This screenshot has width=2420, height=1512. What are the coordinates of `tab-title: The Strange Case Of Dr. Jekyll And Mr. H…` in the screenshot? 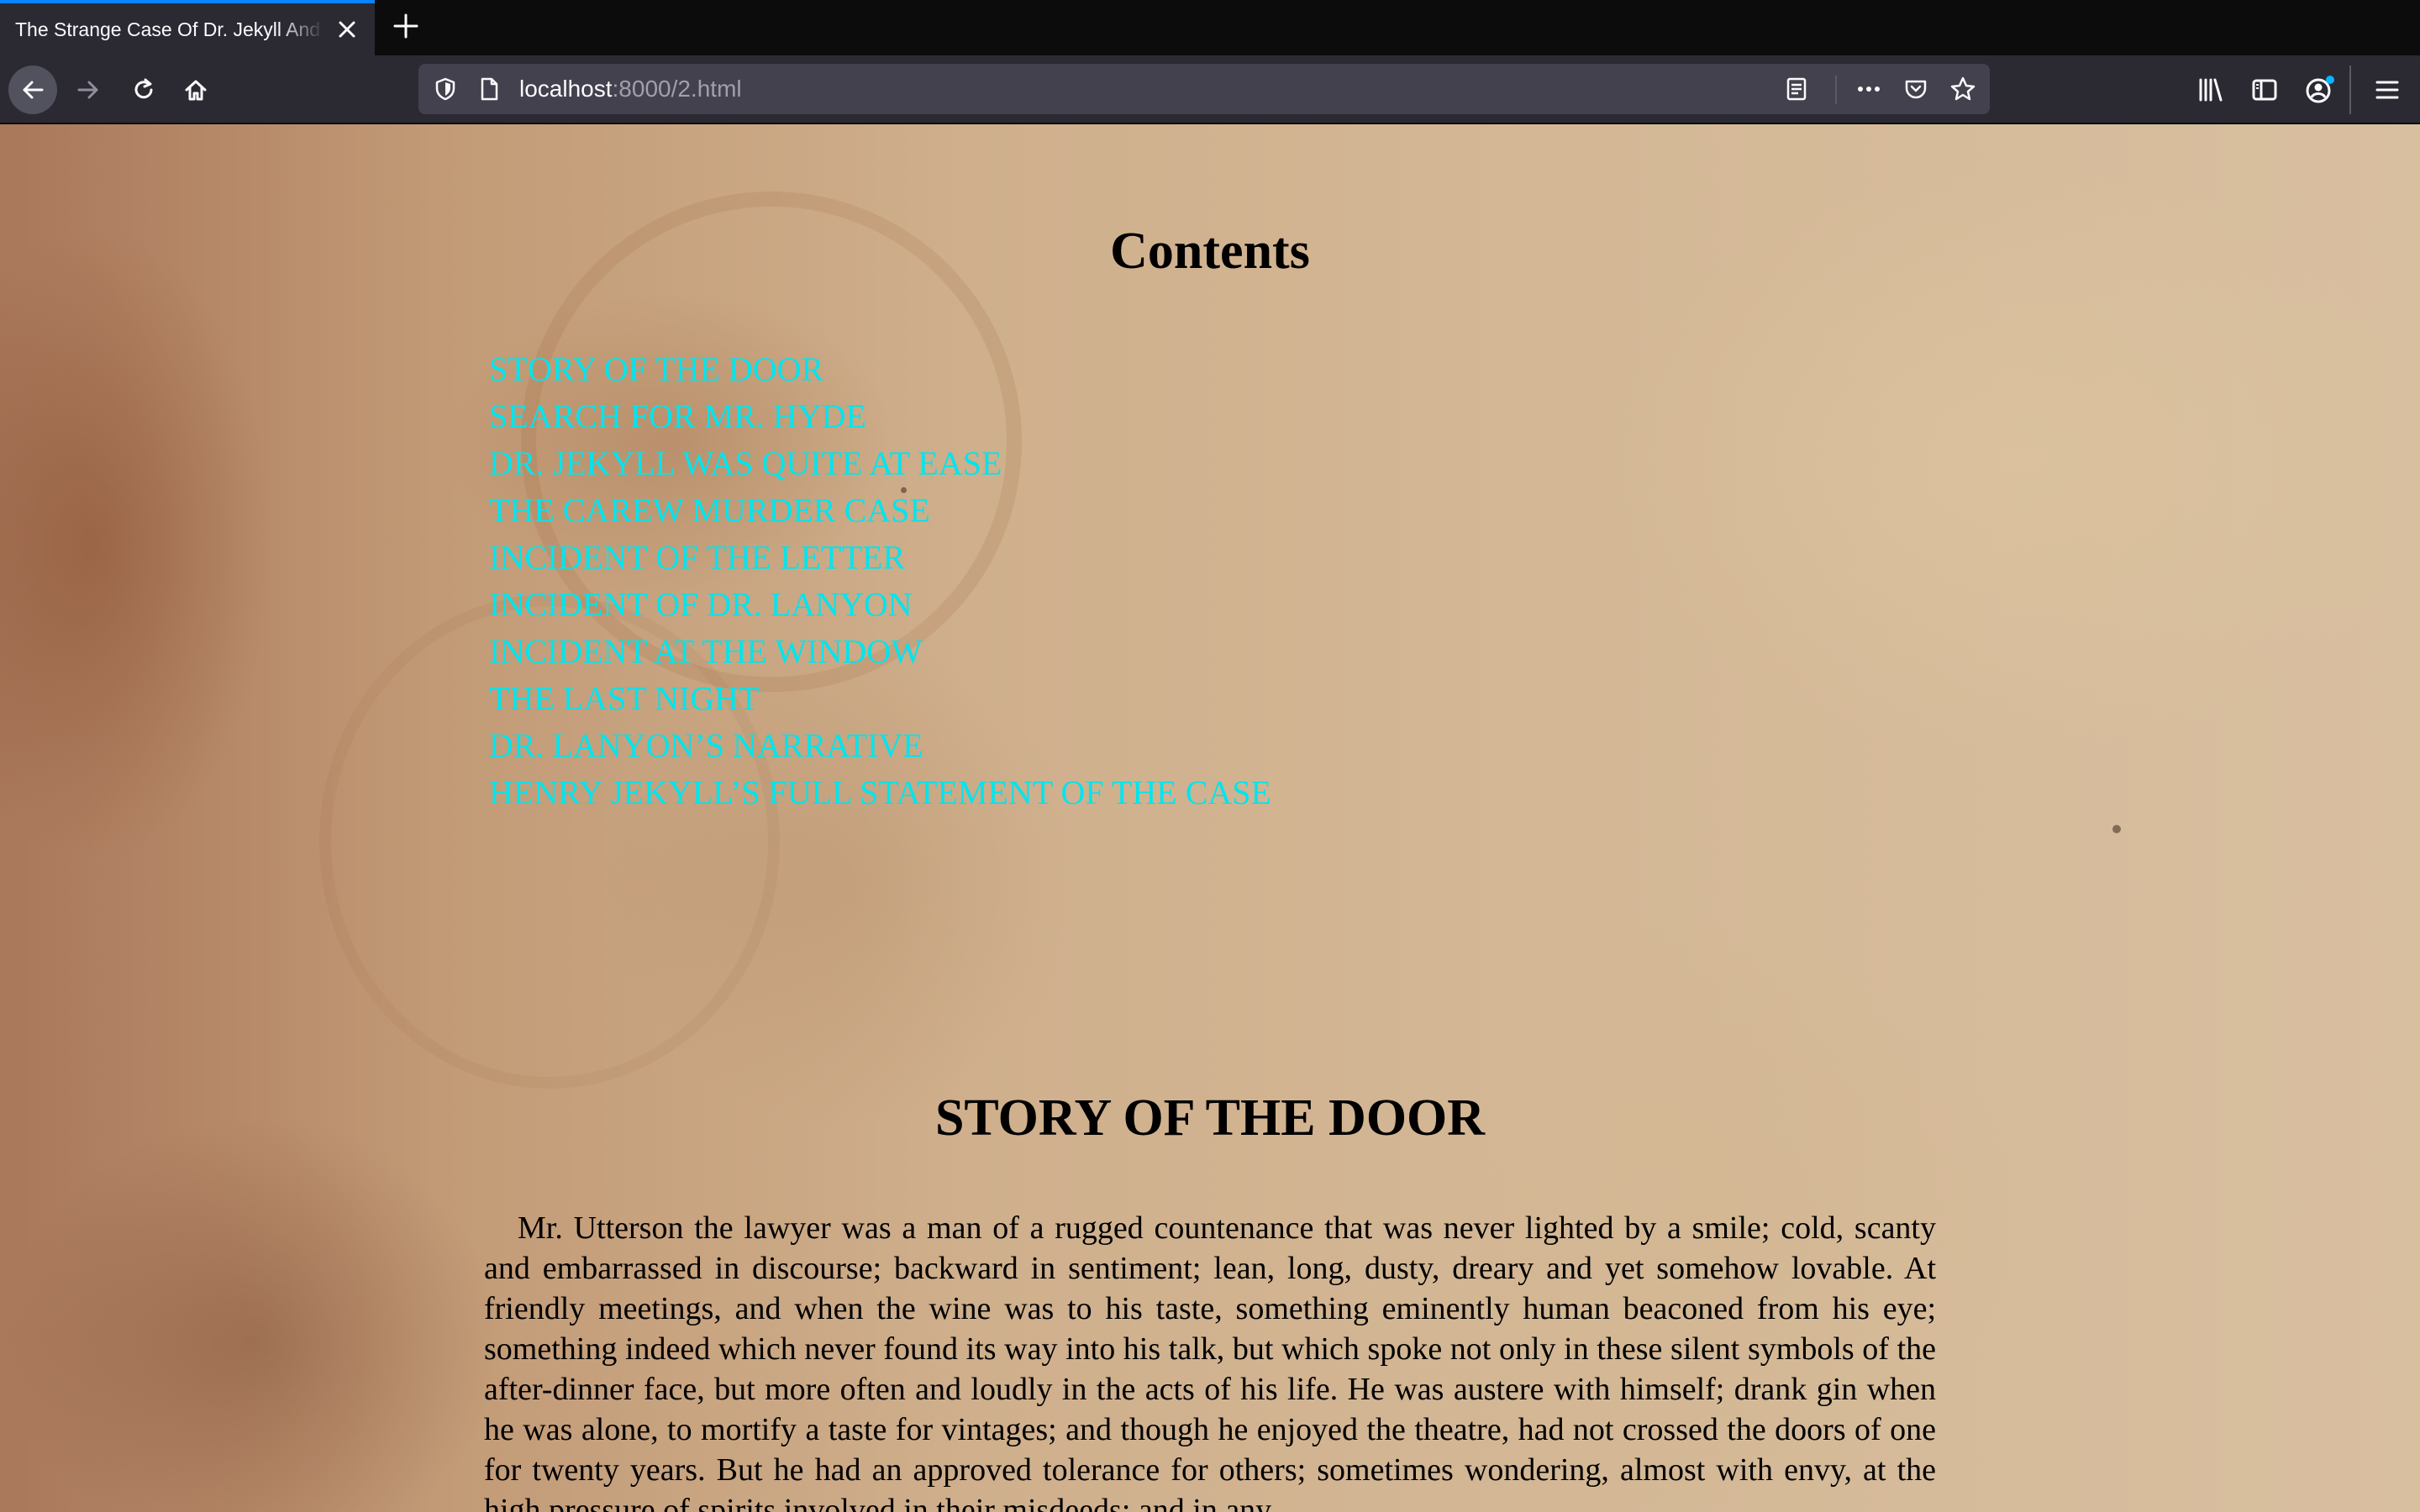 It's located at (169, 29).